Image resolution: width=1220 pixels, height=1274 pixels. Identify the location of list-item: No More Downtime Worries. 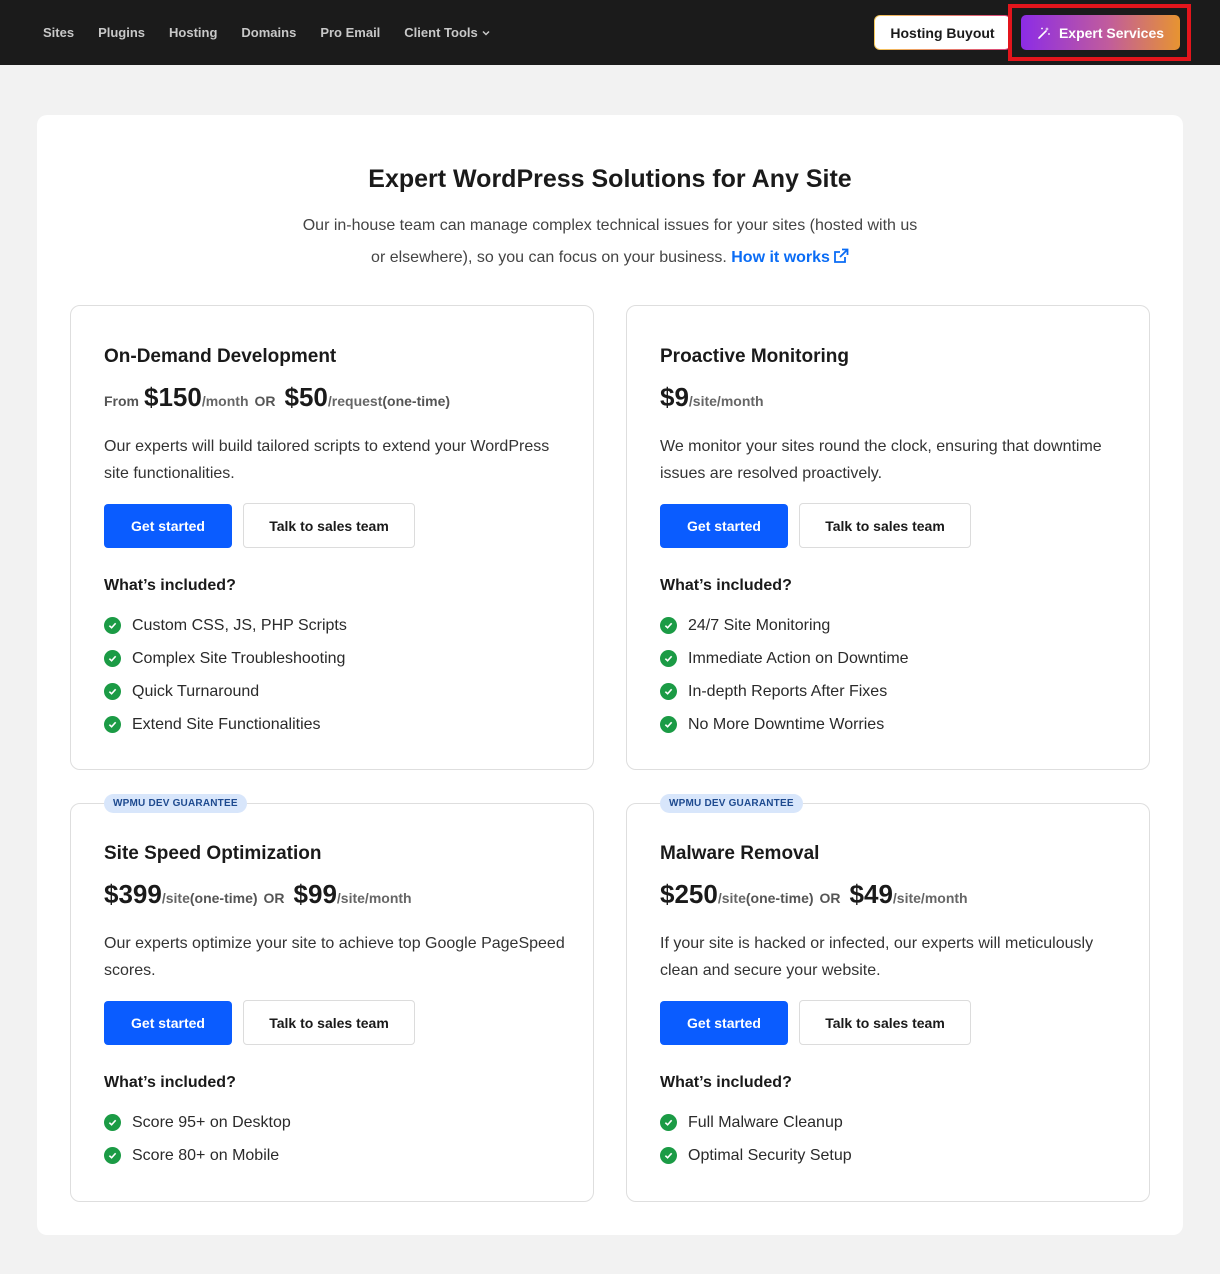
(784, 724).